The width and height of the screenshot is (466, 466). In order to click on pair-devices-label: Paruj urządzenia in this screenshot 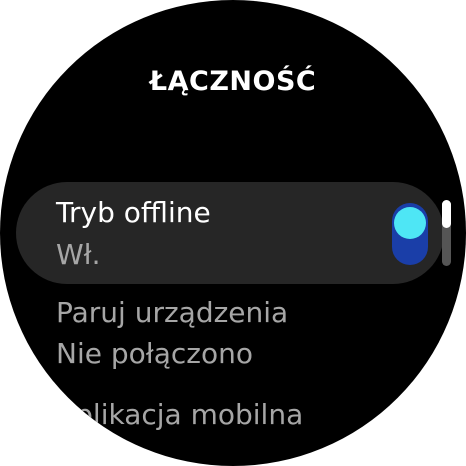, I will do `click(172, 312)`.